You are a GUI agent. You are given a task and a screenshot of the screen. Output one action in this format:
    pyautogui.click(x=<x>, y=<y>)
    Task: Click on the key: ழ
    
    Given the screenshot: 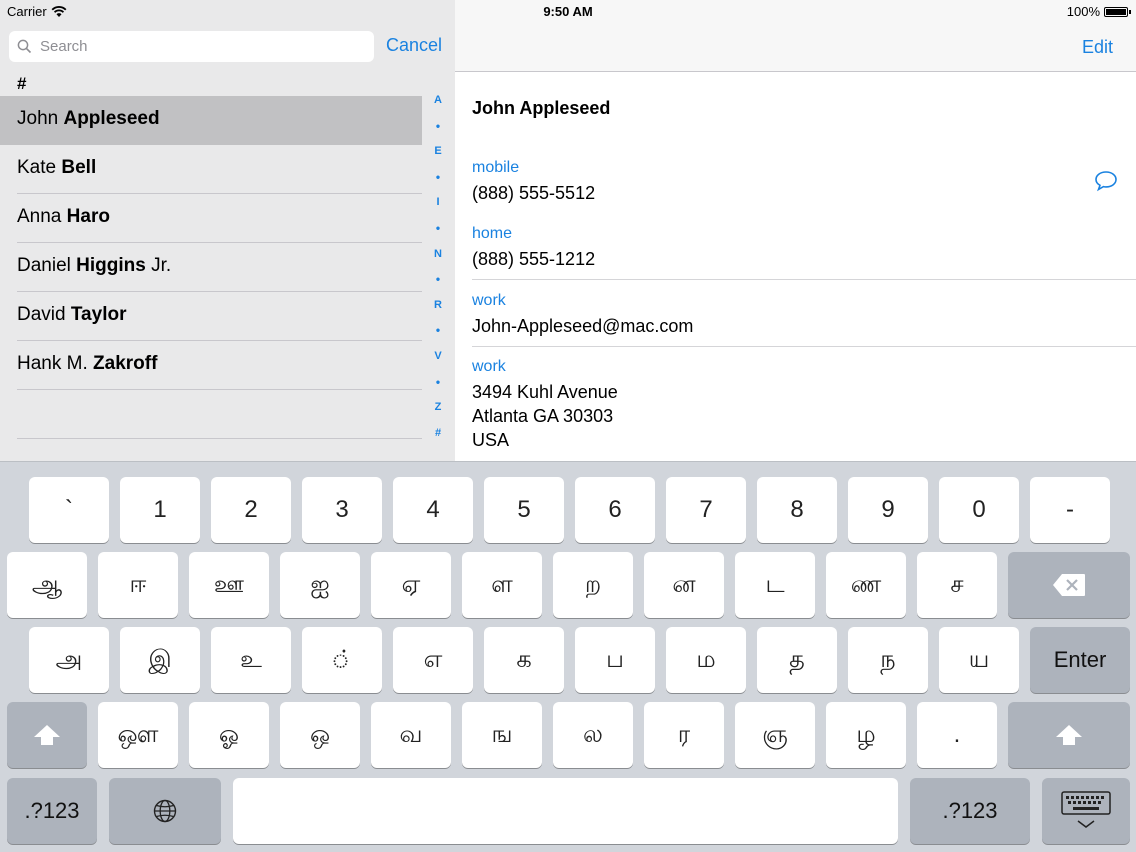 What is the action you would take?
    pyautogui.click(x=866, y=735)
    